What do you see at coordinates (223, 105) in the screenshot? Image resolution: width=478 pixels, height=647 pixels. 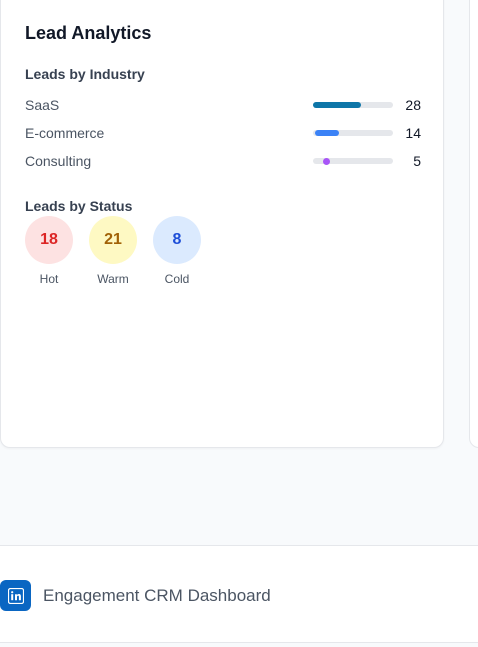 I see `industry-row-saas: SaaS 28` at bounding box center [223, 105].